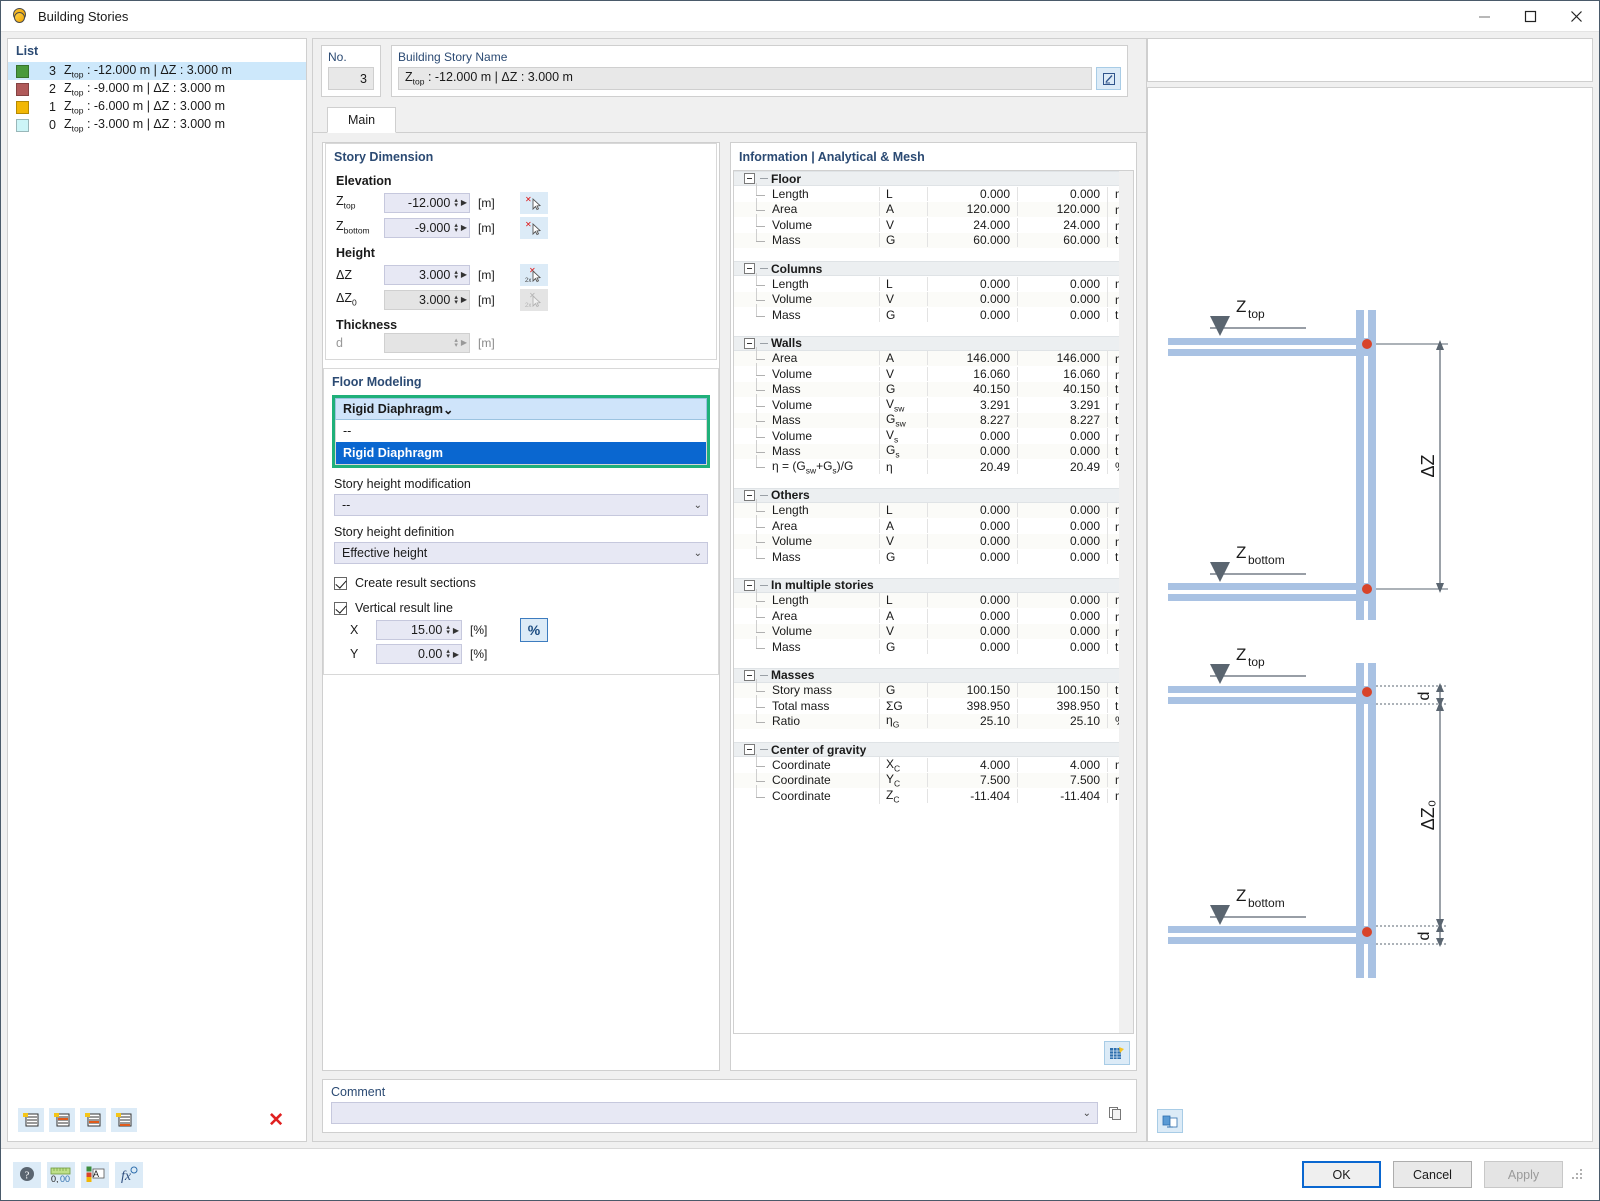  I want to click on title-bar: Building Stories, so click(800, 16).